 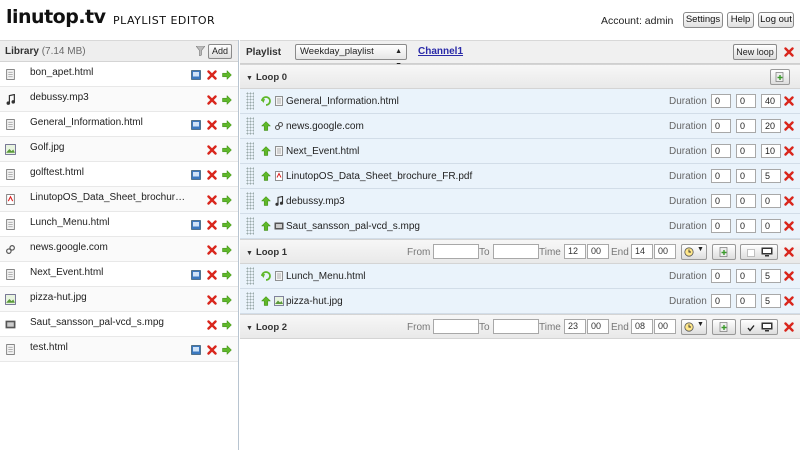 I want to click on loop-title: ▼ Loop 2, so click(x=266, y=327).